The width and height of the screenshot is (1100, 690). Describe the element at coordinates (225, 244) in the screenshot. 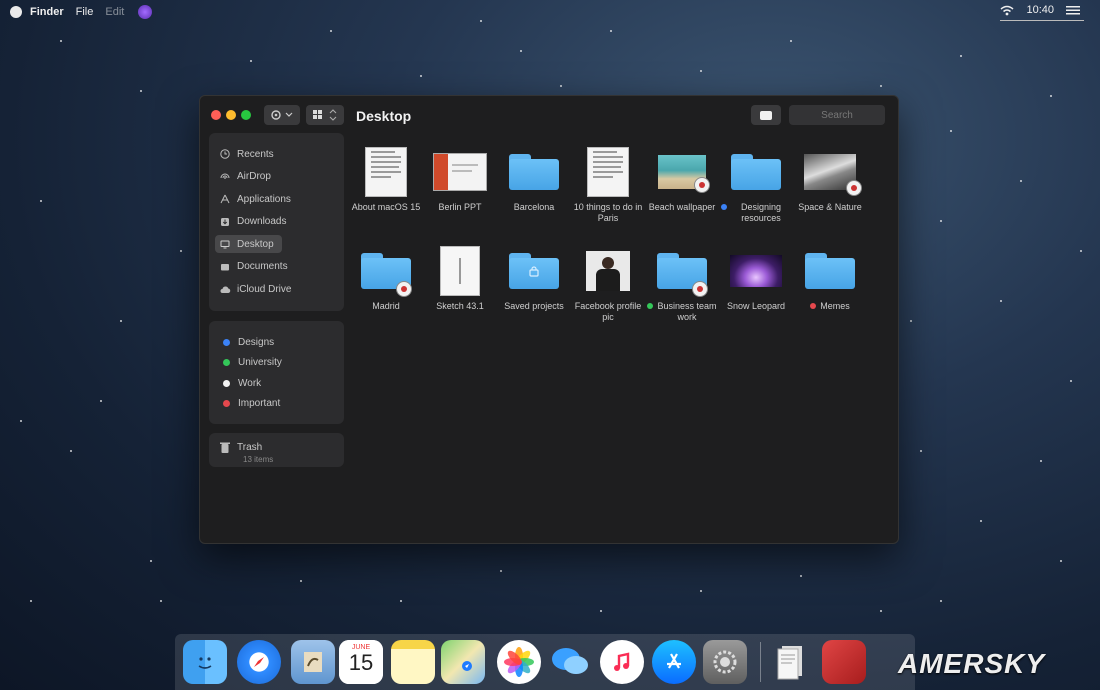

I see `desktop-icon` at that location.